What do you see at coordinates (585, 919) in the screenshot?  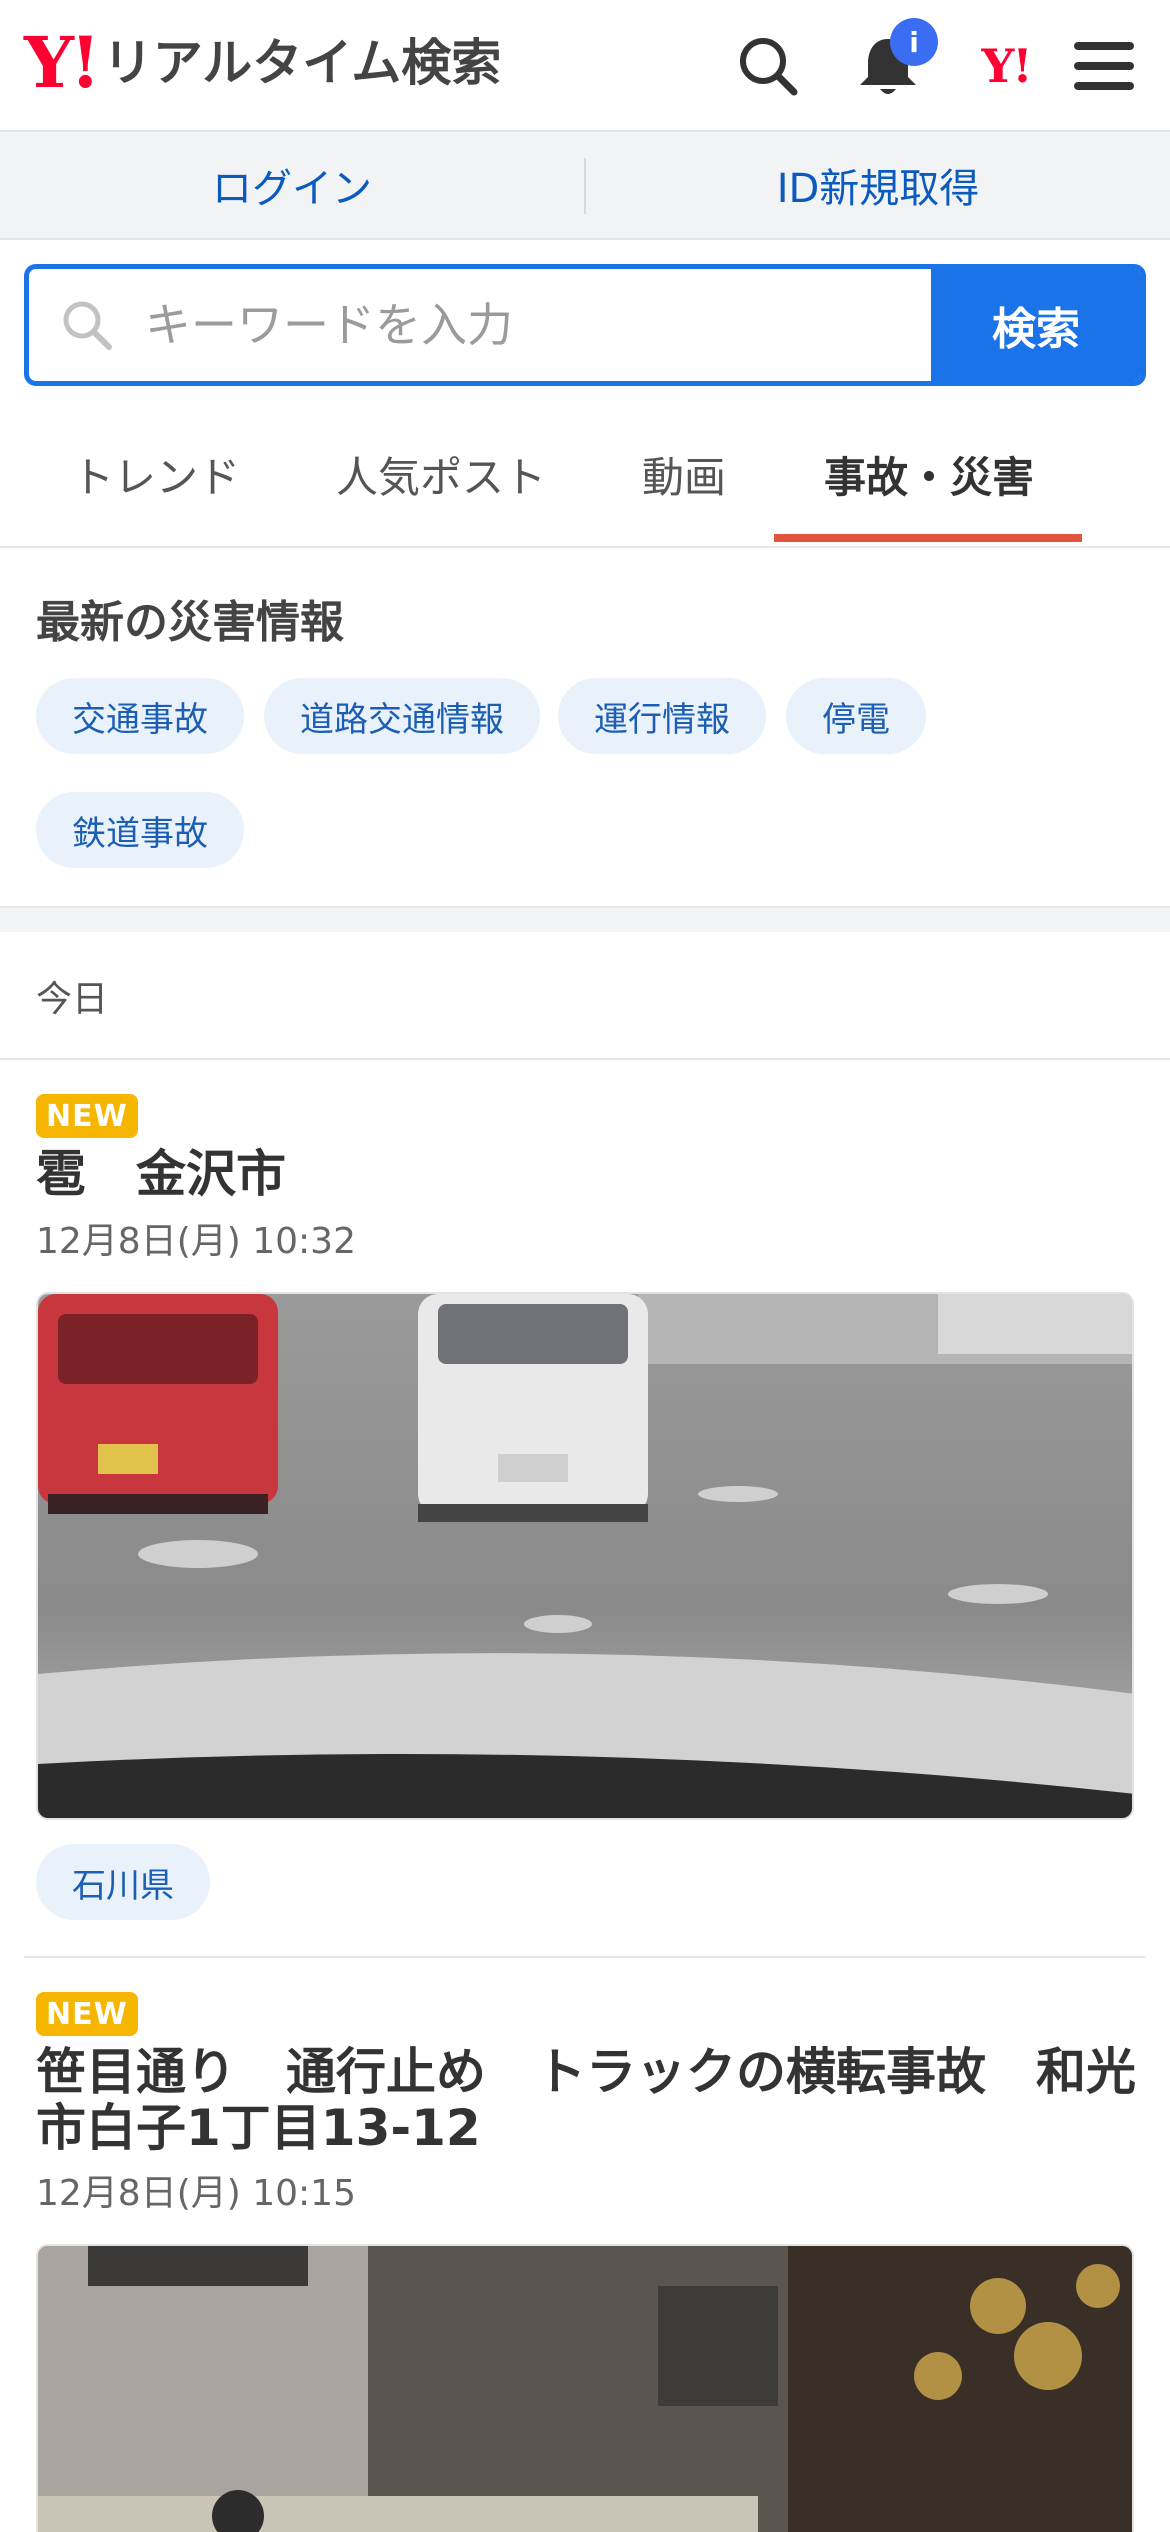 I see `section-divider` at bounding box center [585, 919].